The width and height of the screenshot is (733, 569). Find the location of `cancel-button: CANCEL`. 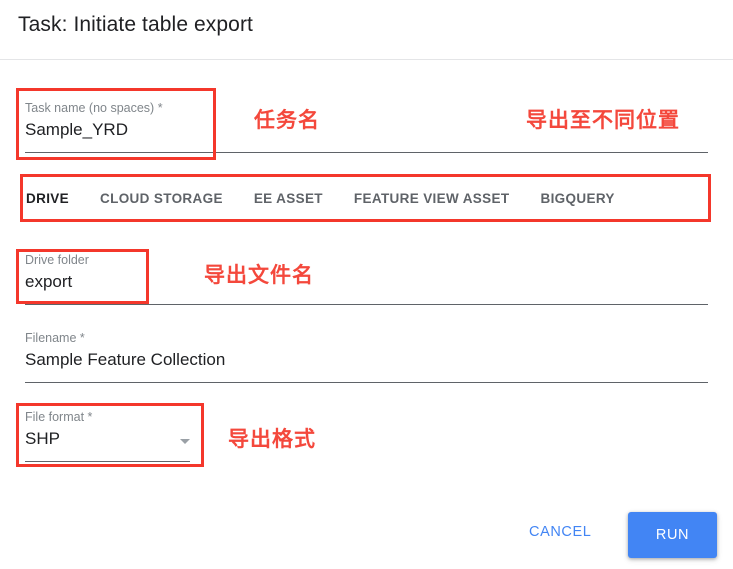

cancel-button: CANCEL is located at coordinates (560, 532).